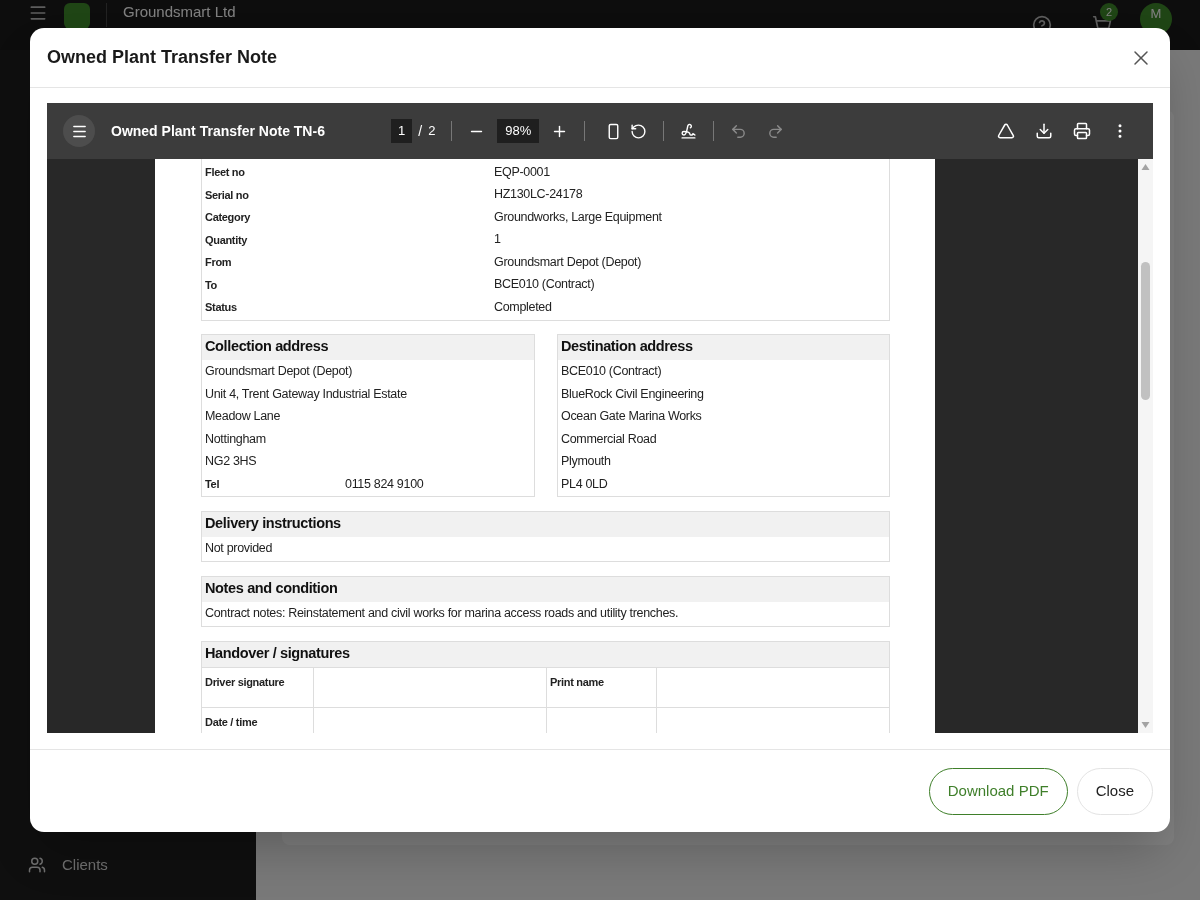  What do you see at coordinates (243, 417) in the screenshot?
I see `address-line: Meadow Lane` at bounding box center [243, 417].